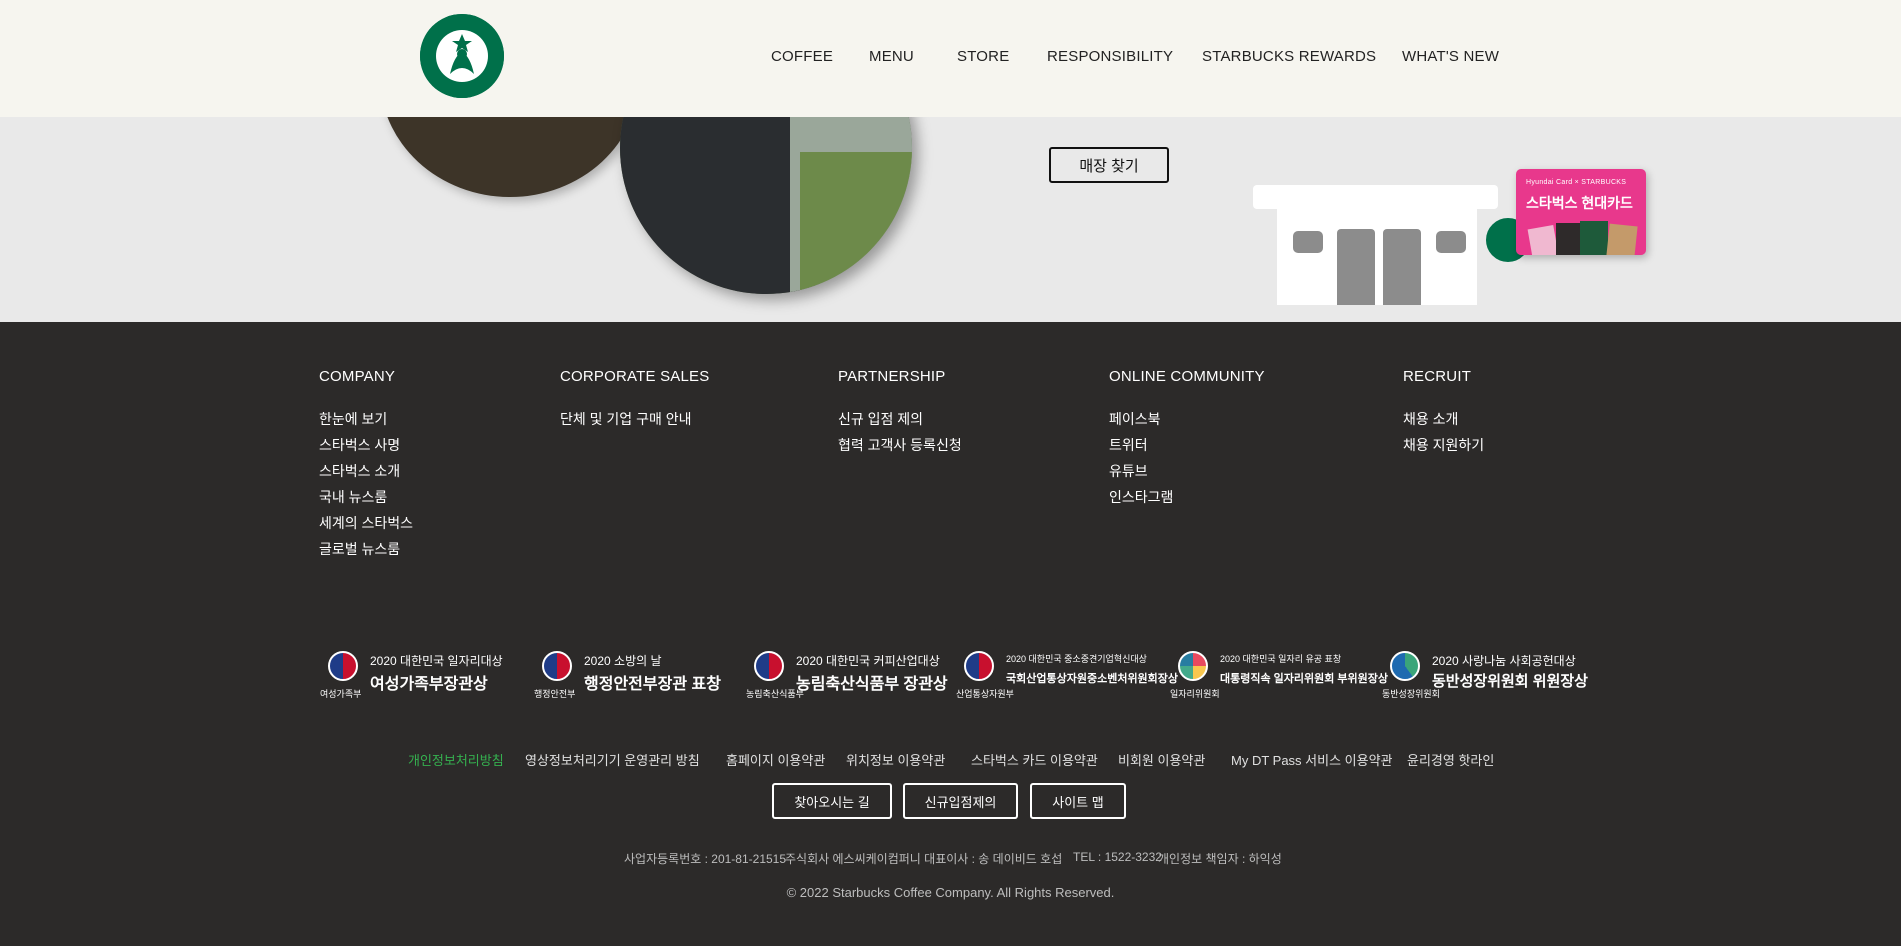 This screenshot has width=1901, height=946. What do you see at coordinates (1504, 661) in the screenshot?
I see `award-title: 2020 사랑나눔 사회공헌대상` at bounding box center [1504, 661].